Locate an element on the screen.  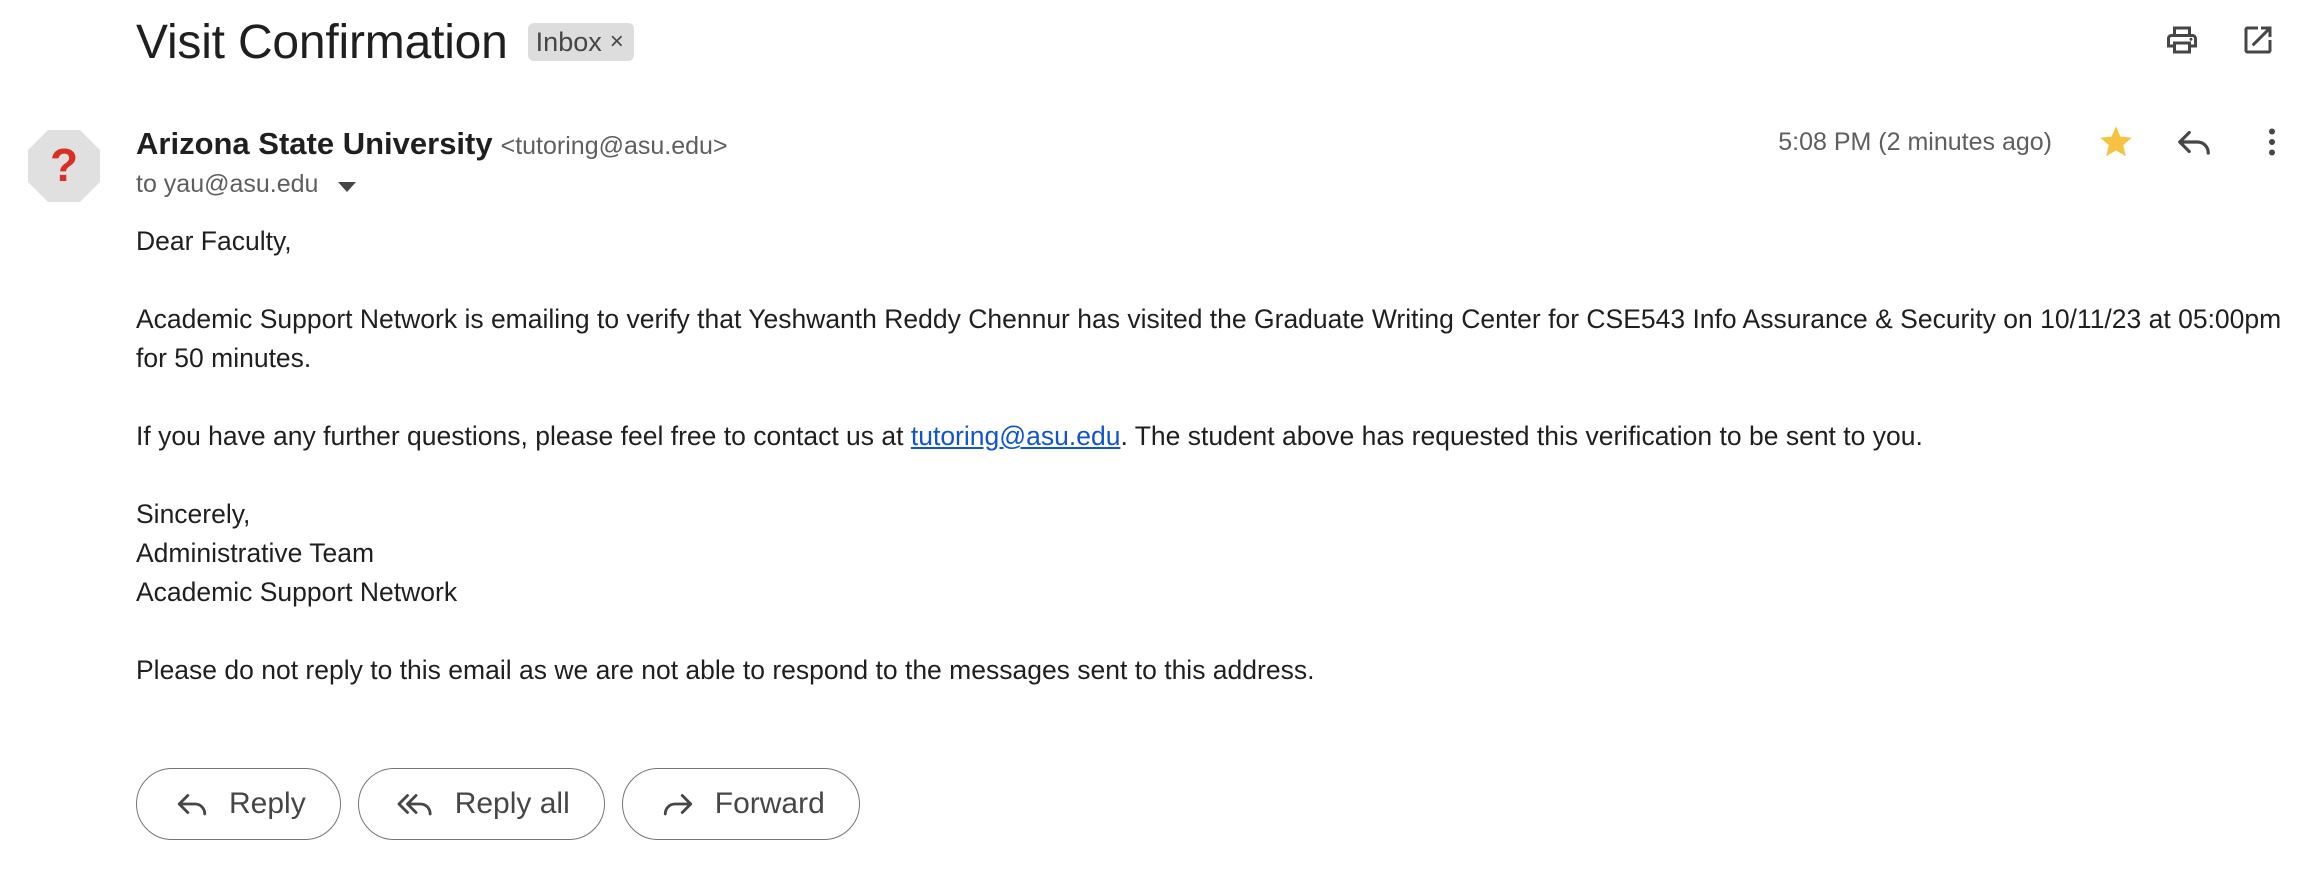
signature-sign-off: Sincerely, is located at coordinates (193, 514).